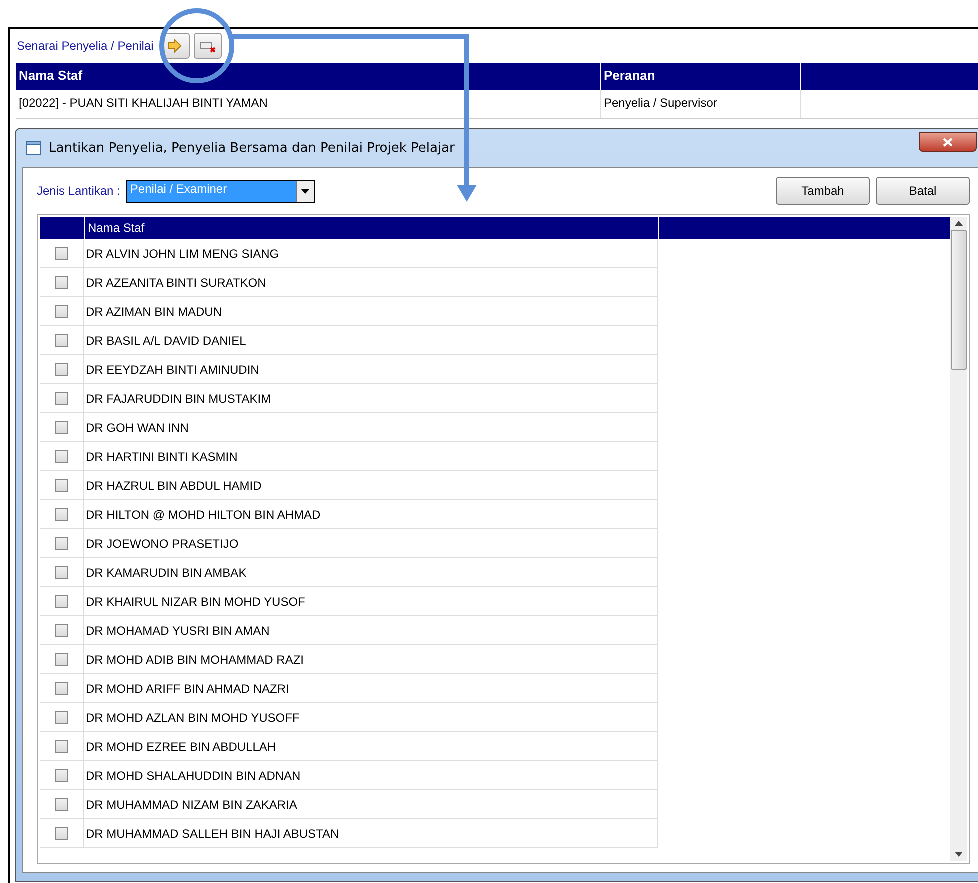 The width and height of the screenshot is (978, 883). What do you see at coordinates (371, 427) in the screenshot?
I see `table-cell: DR GOH WAN INN` at bounding box center [371, 427].